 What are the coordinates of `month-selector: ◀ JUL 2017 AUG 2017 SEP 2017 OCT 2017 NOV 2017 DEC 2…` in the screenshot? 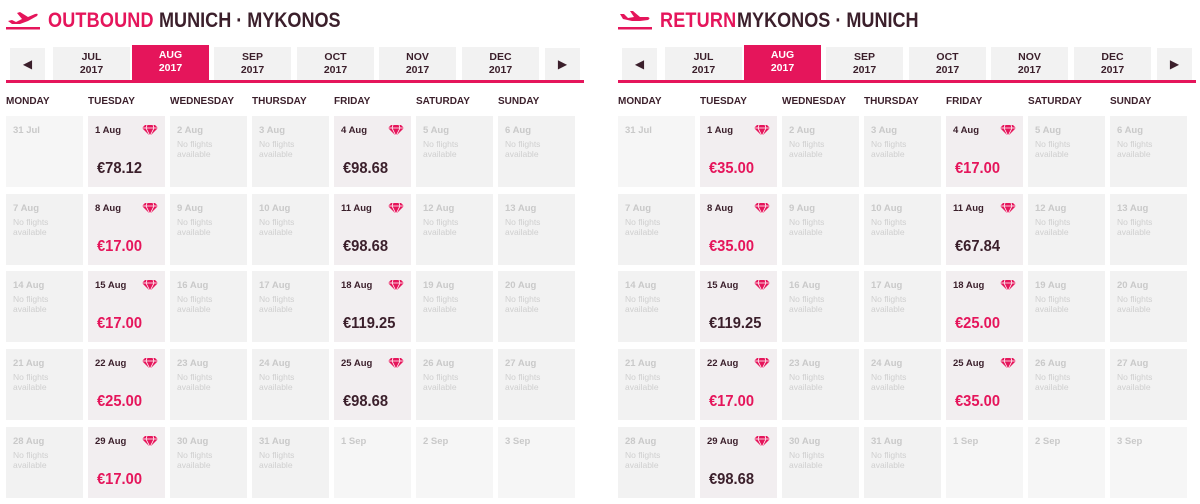 It's located at (295, 63).